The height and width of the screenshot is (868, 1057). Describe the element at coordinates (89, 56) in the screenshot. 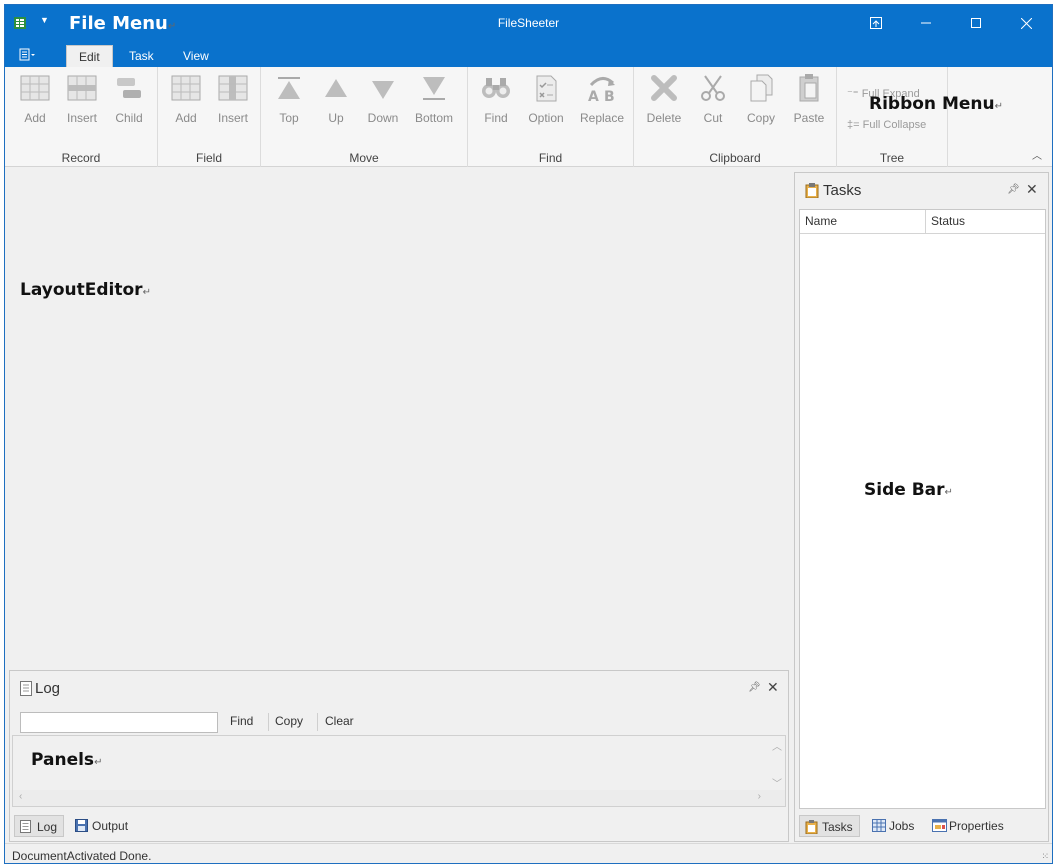

I see `tab-edit: Edit` at that location.